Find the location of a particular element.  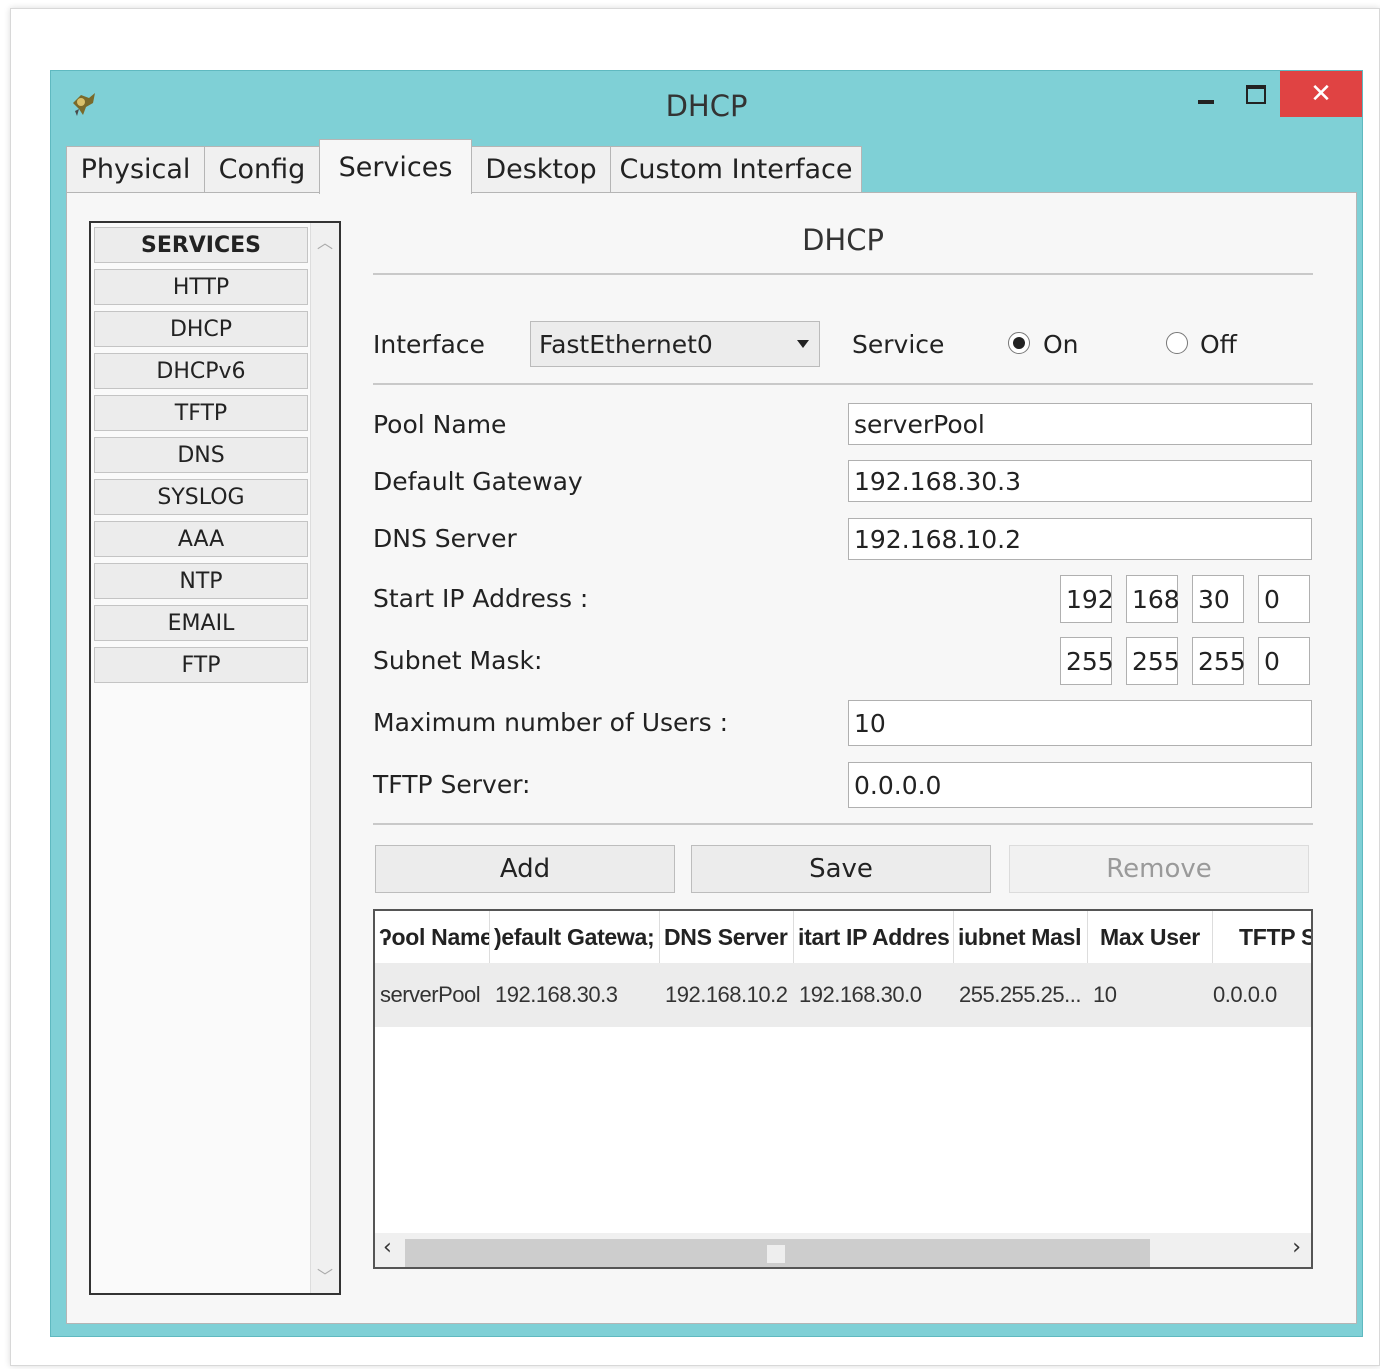

tab-desktop: Desktop is located at coordinates (541, 169).